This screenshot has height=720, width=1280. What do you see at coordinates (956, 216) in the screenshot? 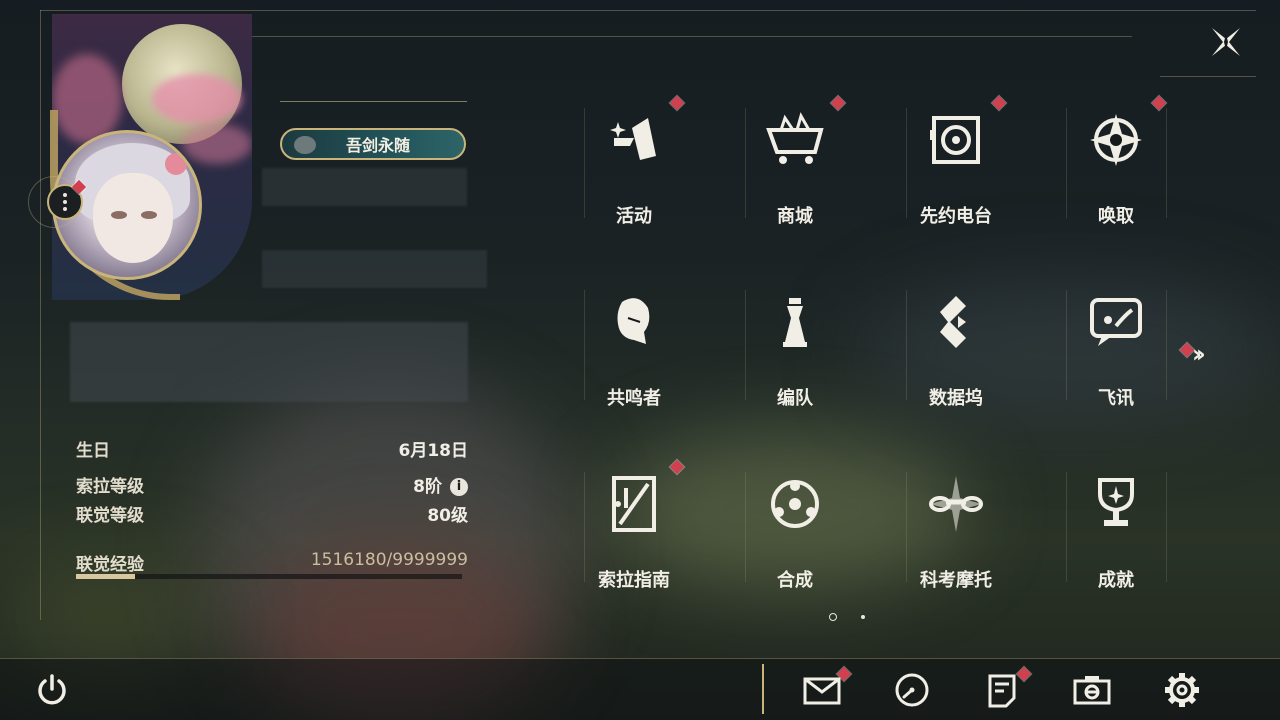
I see `menu-item-label: 先约电台` at bounding box center [956, 216].